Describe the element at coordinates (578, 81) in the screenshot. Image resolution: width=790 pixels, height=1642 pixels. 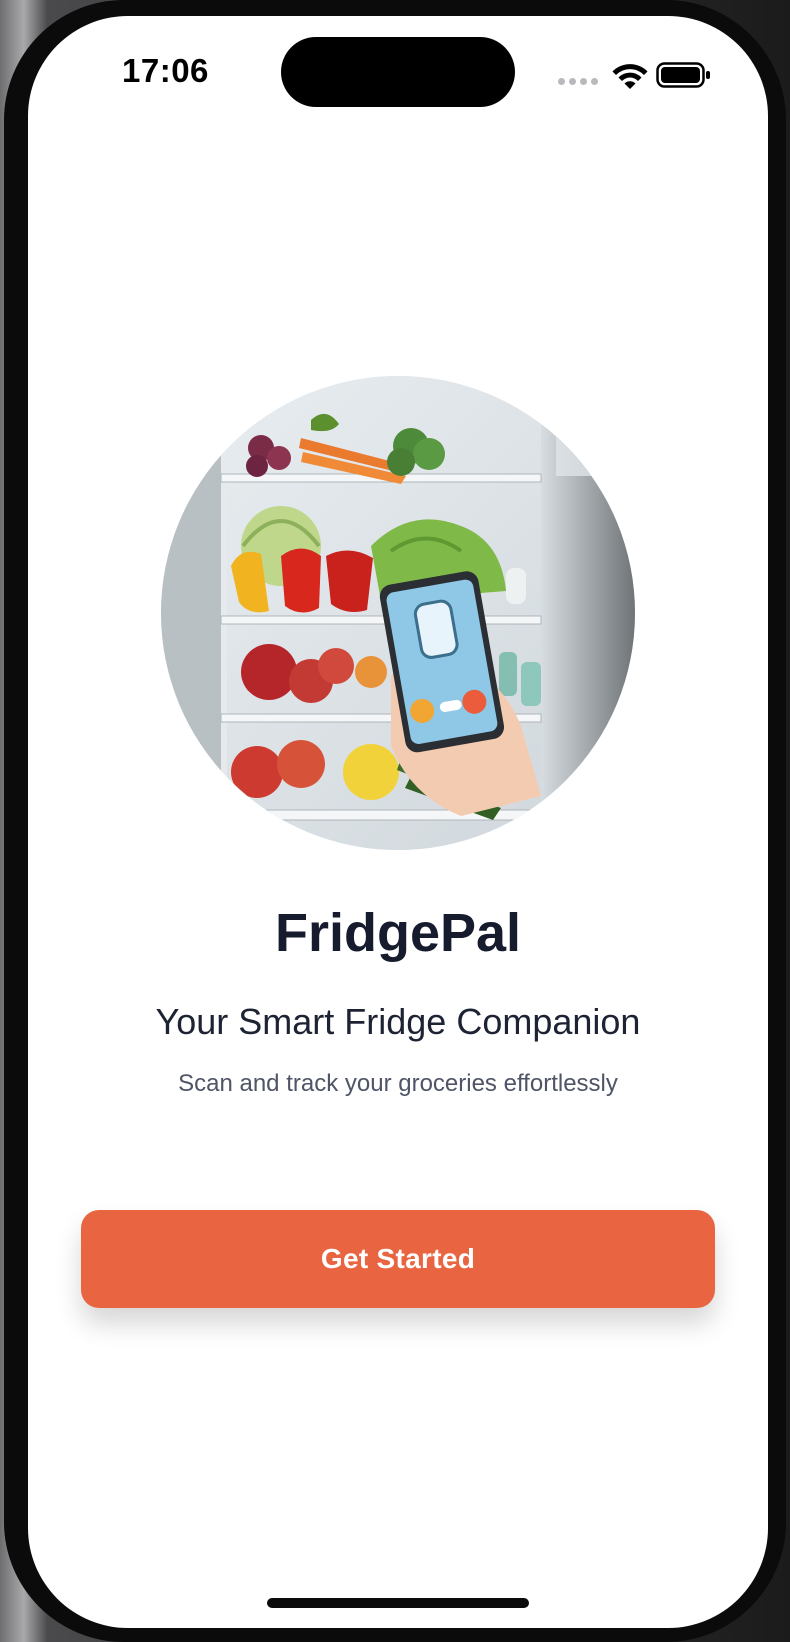
I see `cellular-signal-icon` at that location.